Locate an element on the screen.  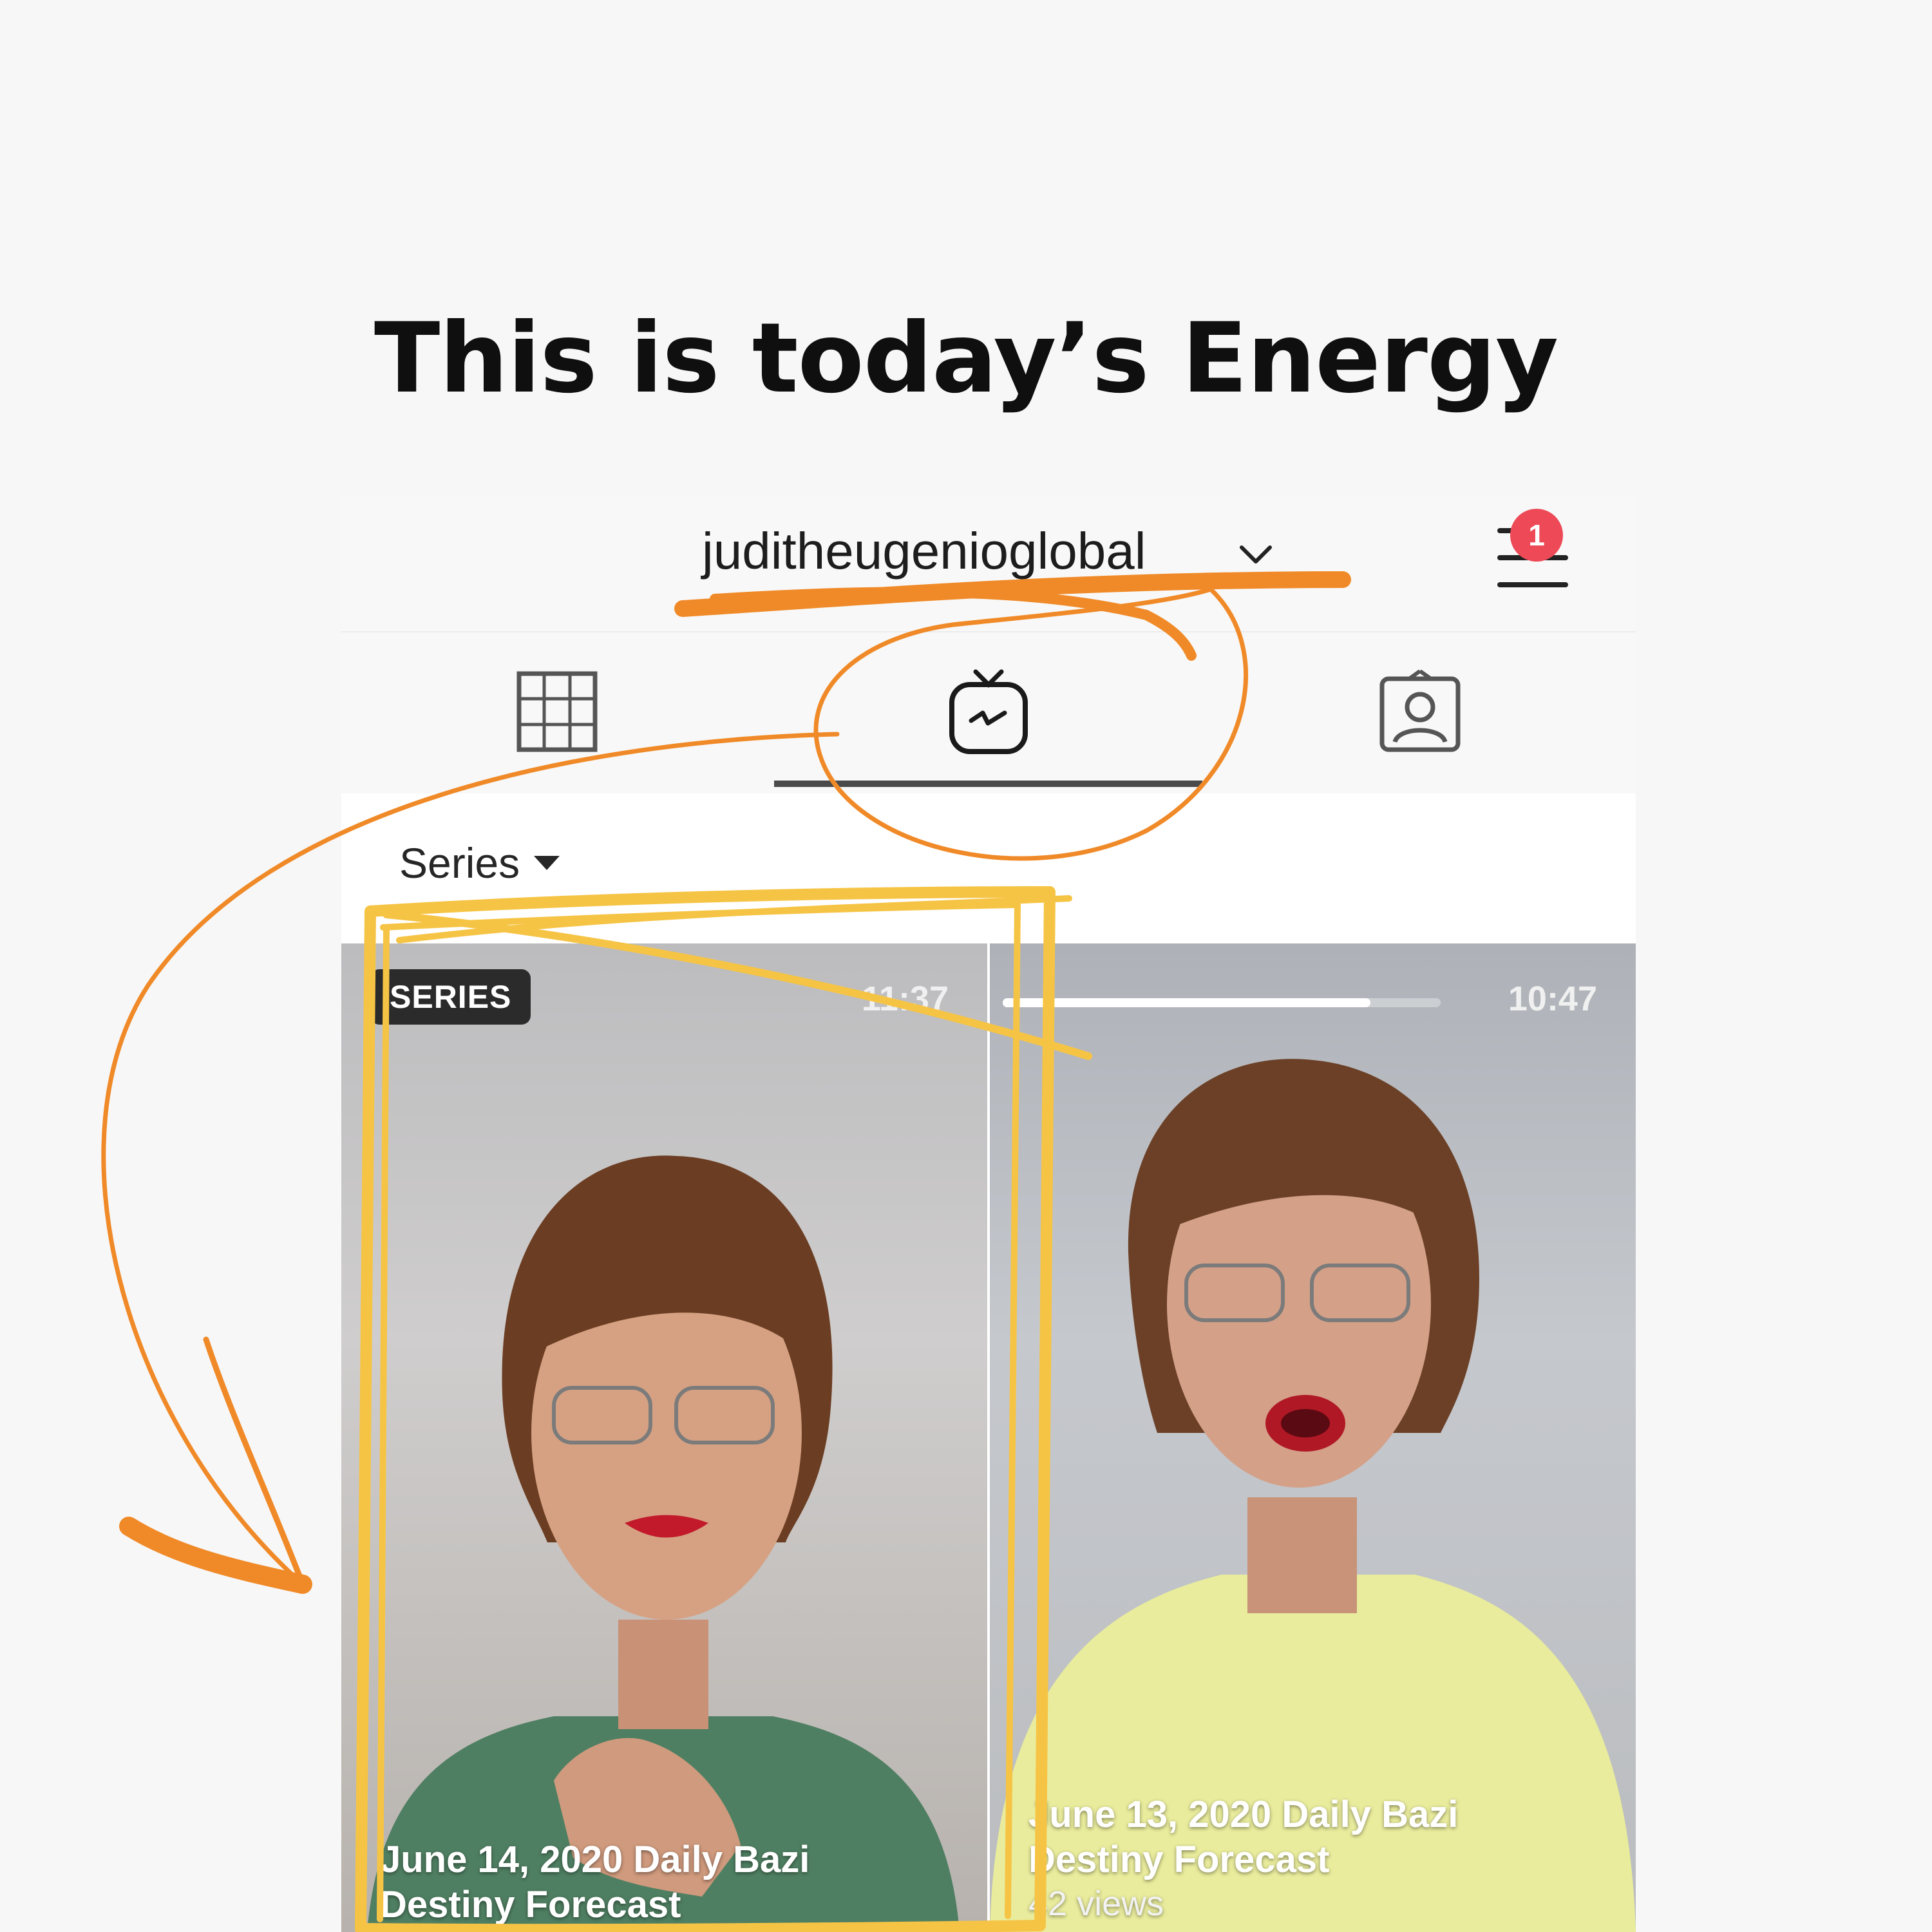
video-progress-bar is located at coordinates (1222, 1003).